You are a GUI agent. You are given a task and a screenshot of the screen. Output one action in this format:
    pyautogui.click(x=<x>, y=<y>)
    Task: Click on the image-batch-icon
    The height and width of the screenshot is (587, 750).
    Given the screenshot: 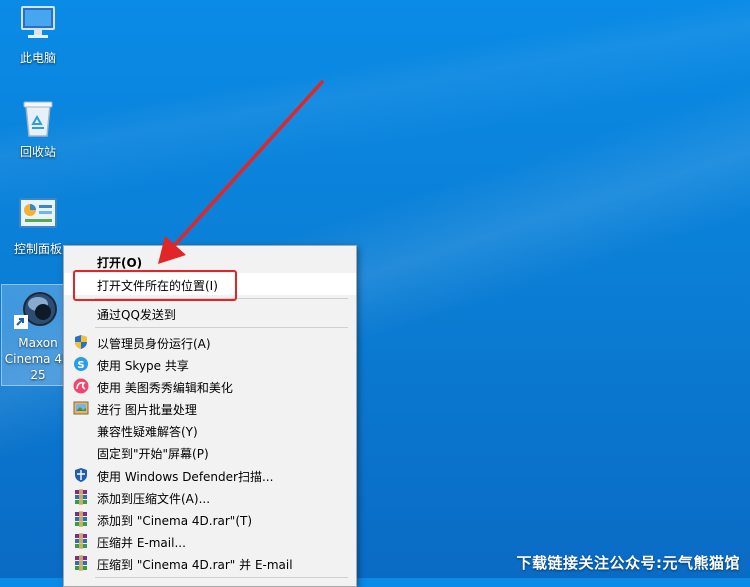 What is the action you would take?
    pyautogui.click(x=81, y=408)
    